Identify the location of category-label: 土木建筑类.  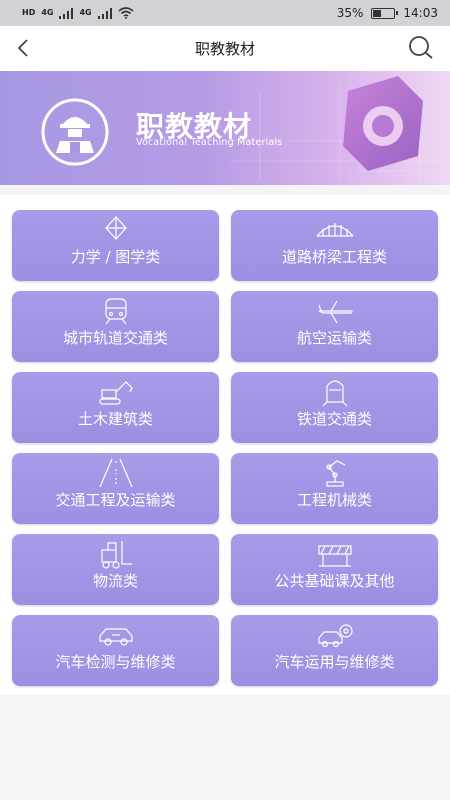
(115, 419).